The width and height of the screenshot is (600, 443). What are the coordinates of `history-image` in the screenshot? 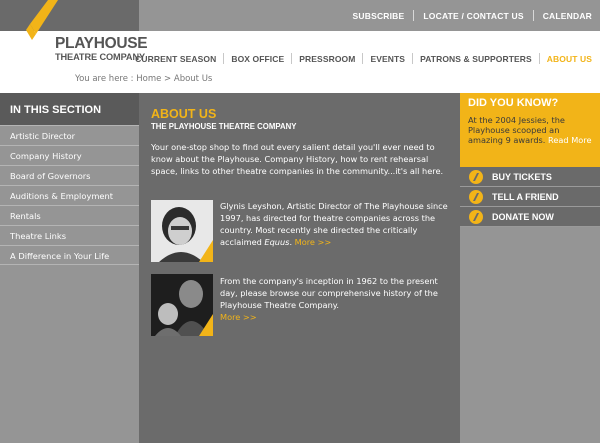 It's located at (182, 305).